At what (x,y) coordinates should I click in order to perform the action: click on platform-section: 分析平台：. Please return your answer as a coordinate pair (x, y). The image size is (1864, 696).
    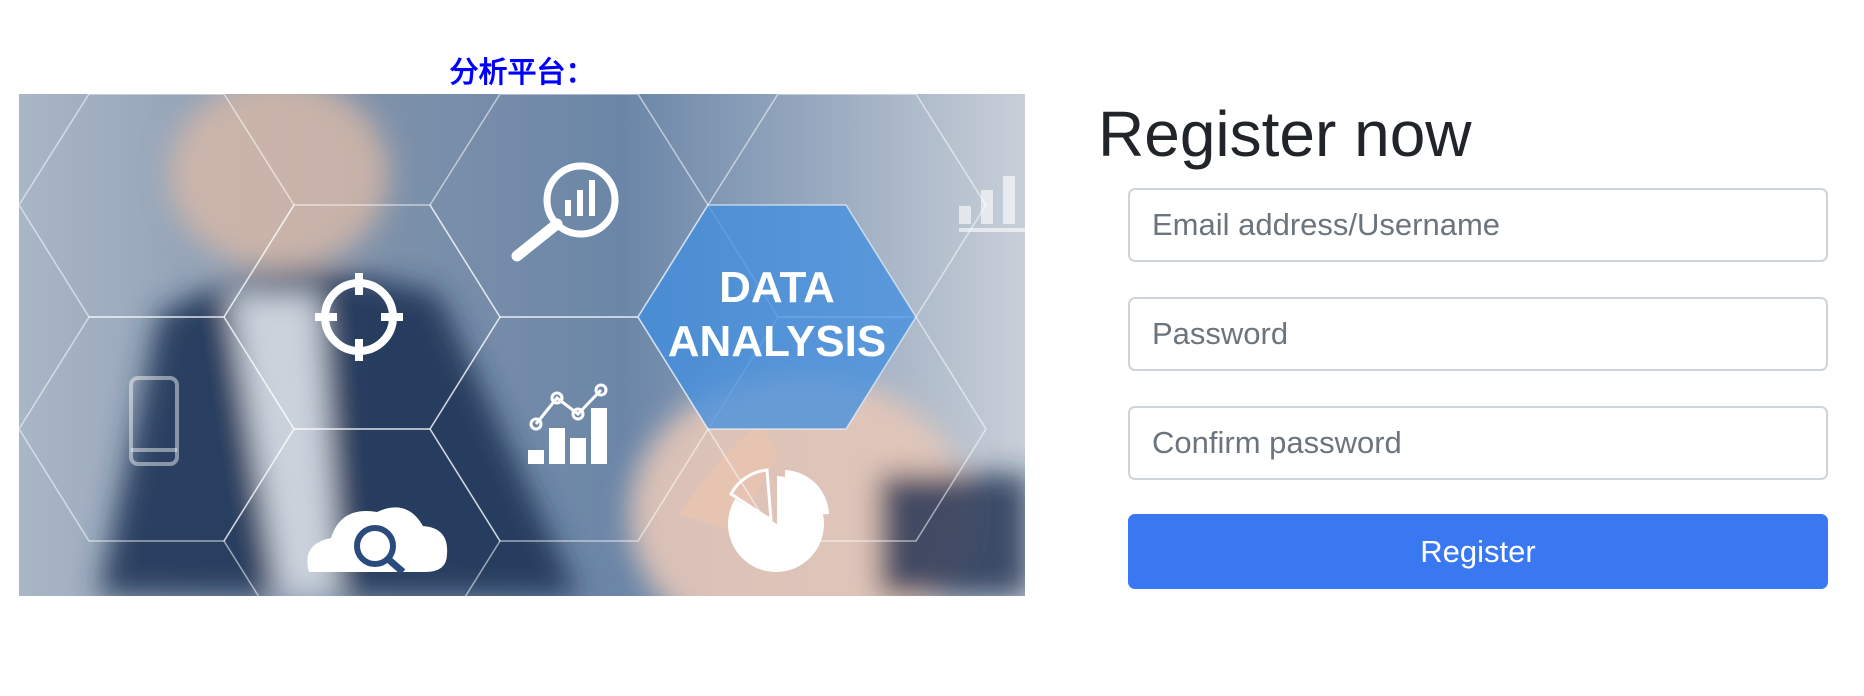
    Looking at the image, I should click on (522, 72).